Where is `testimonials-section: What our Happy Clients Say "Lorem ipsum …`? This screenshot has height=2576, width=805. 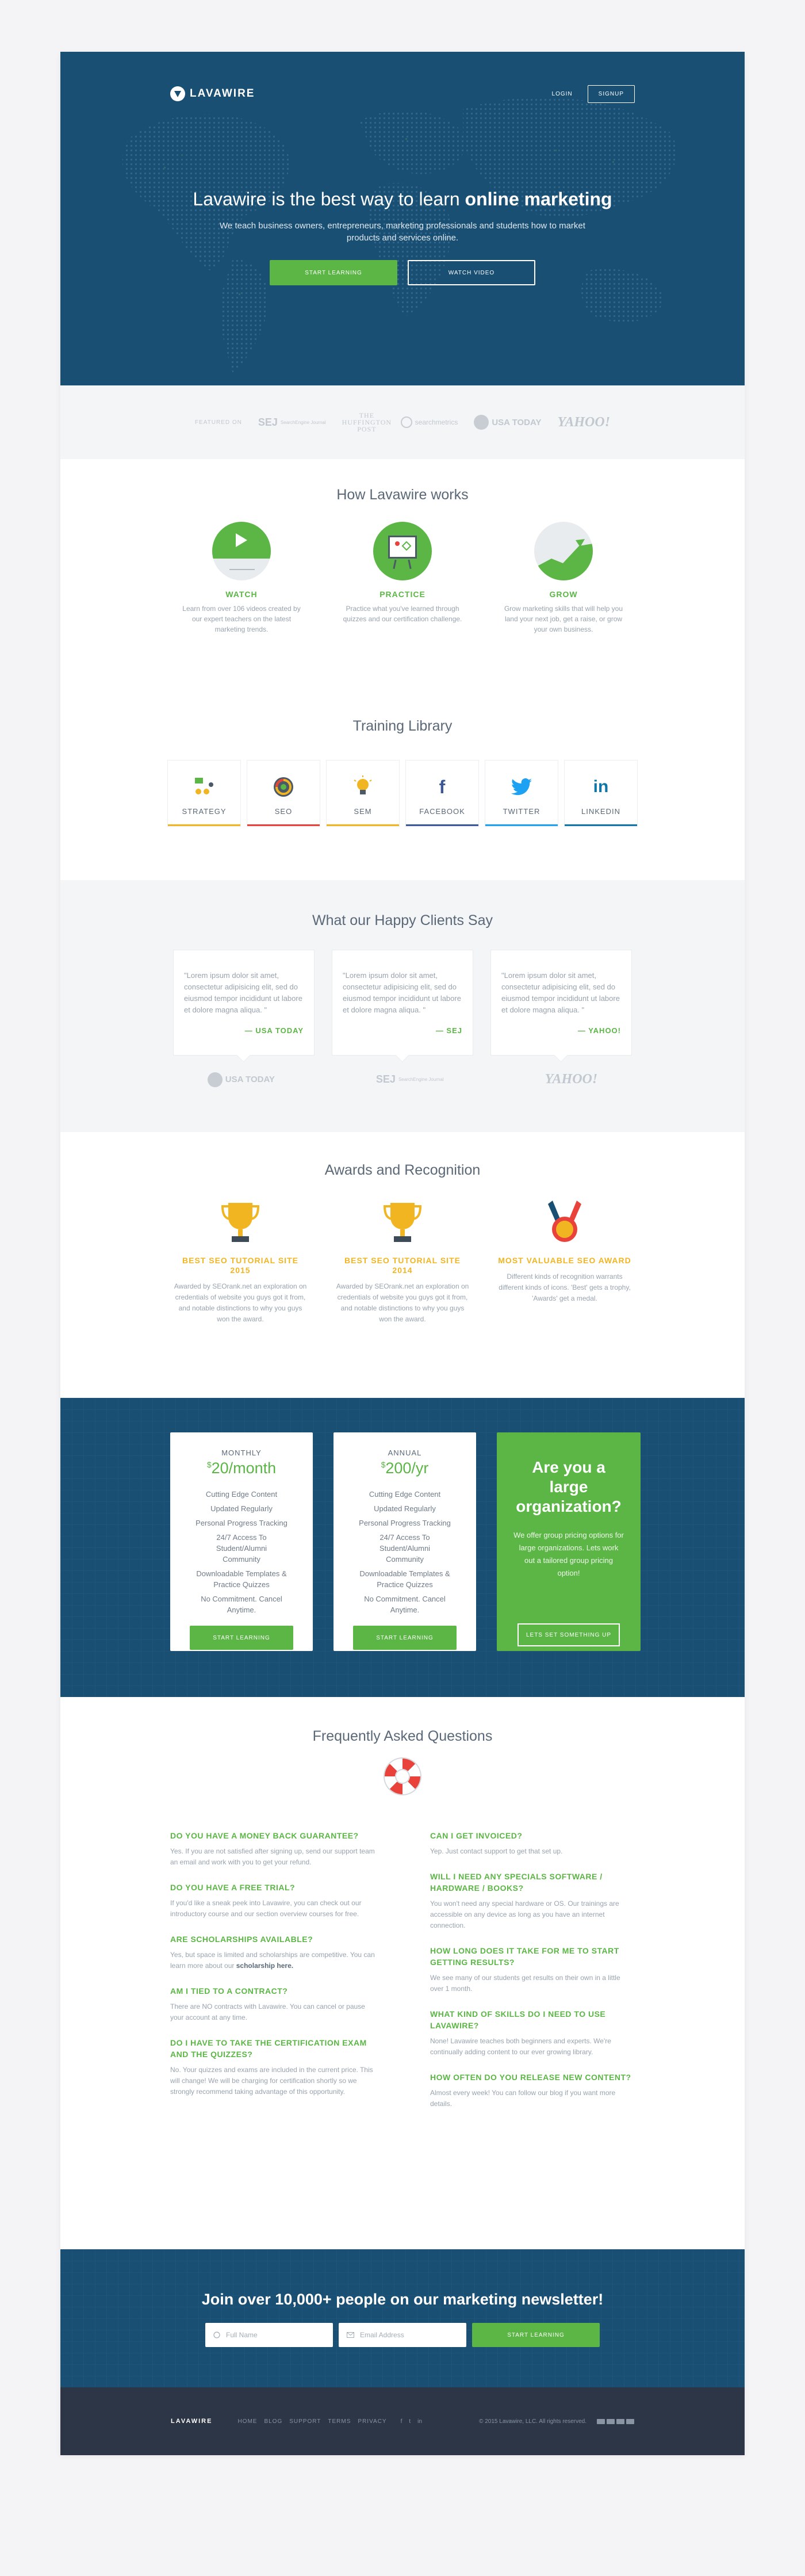 testimonials-section: What our Happy Clients Say "Lorem ipsum … is located at coordinates (402, 1006).